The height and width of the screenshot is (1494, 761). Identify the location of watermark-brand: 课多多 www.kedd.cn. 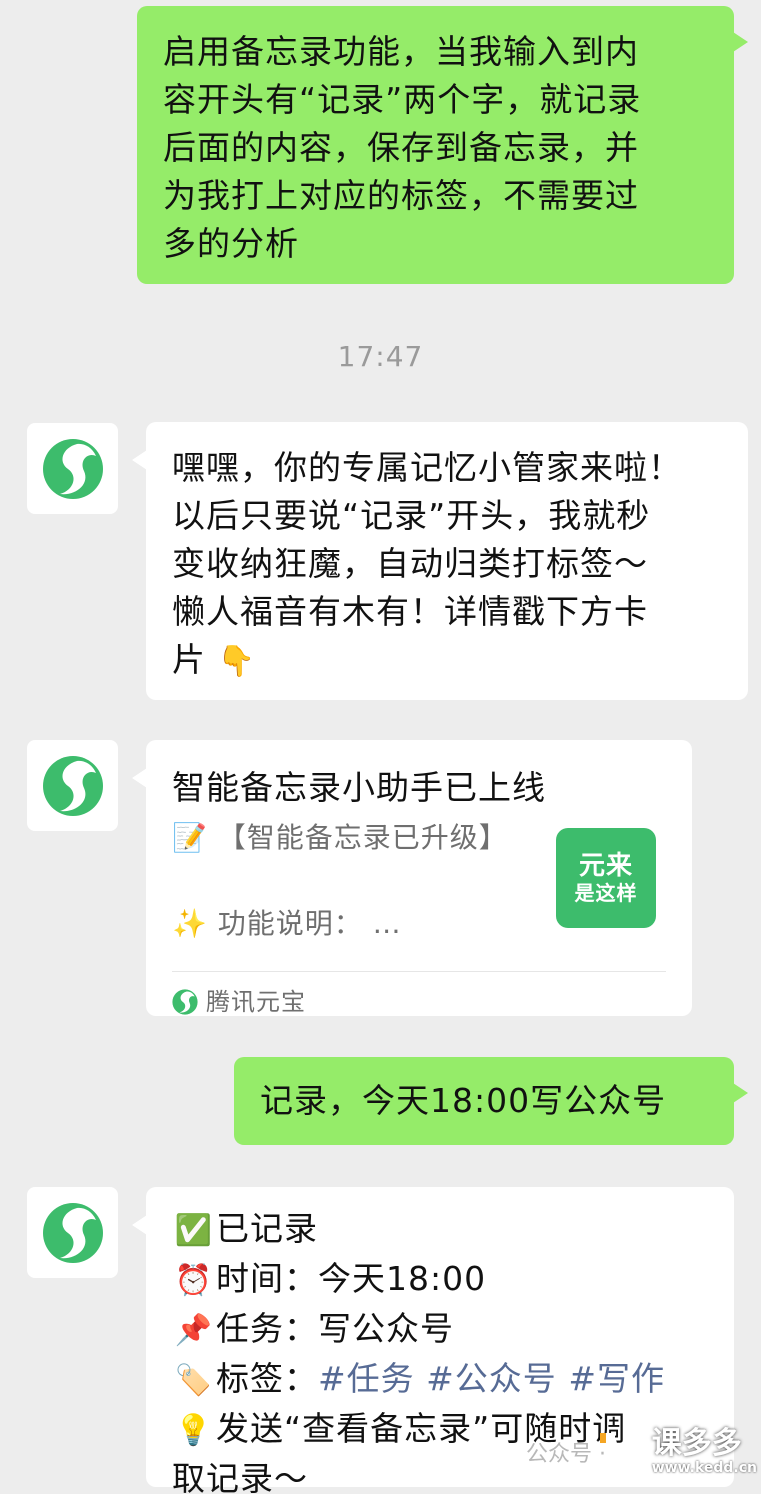
(678, 1451).